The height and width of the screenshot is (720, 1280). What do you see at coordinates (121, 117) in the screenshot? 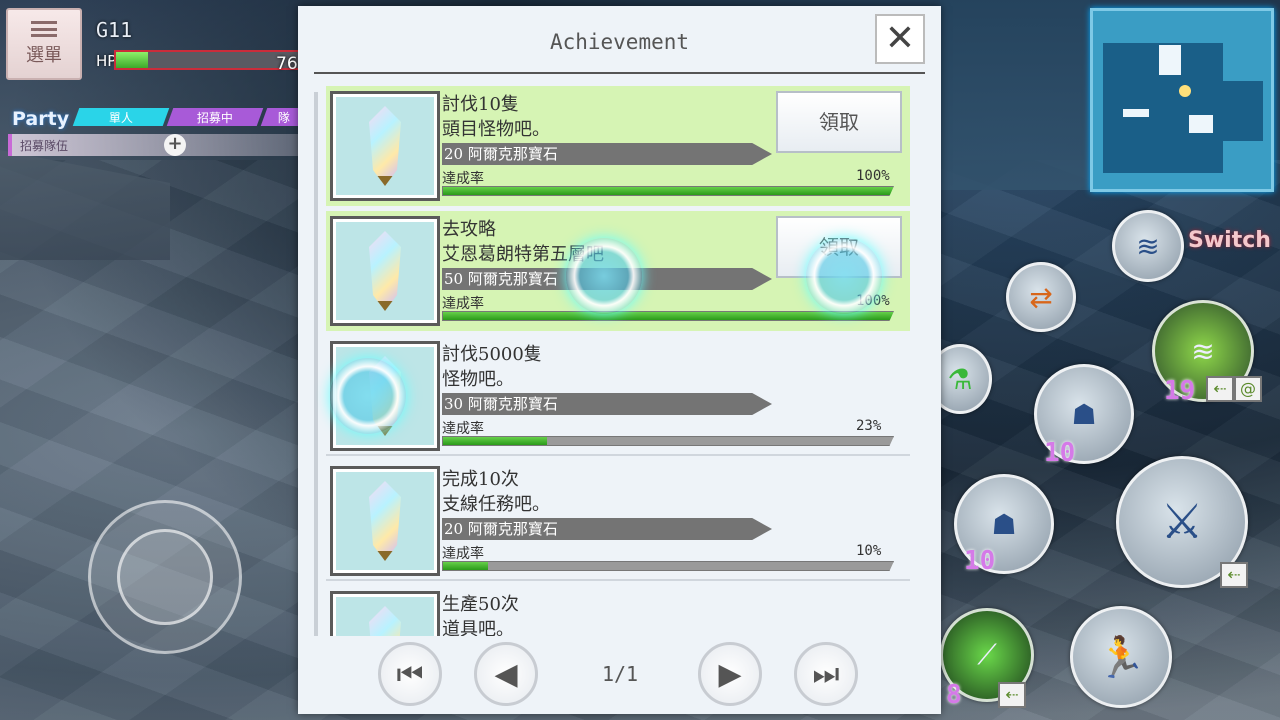
I see `party-tab-solo: 單人` at bounding box center [121, 117].